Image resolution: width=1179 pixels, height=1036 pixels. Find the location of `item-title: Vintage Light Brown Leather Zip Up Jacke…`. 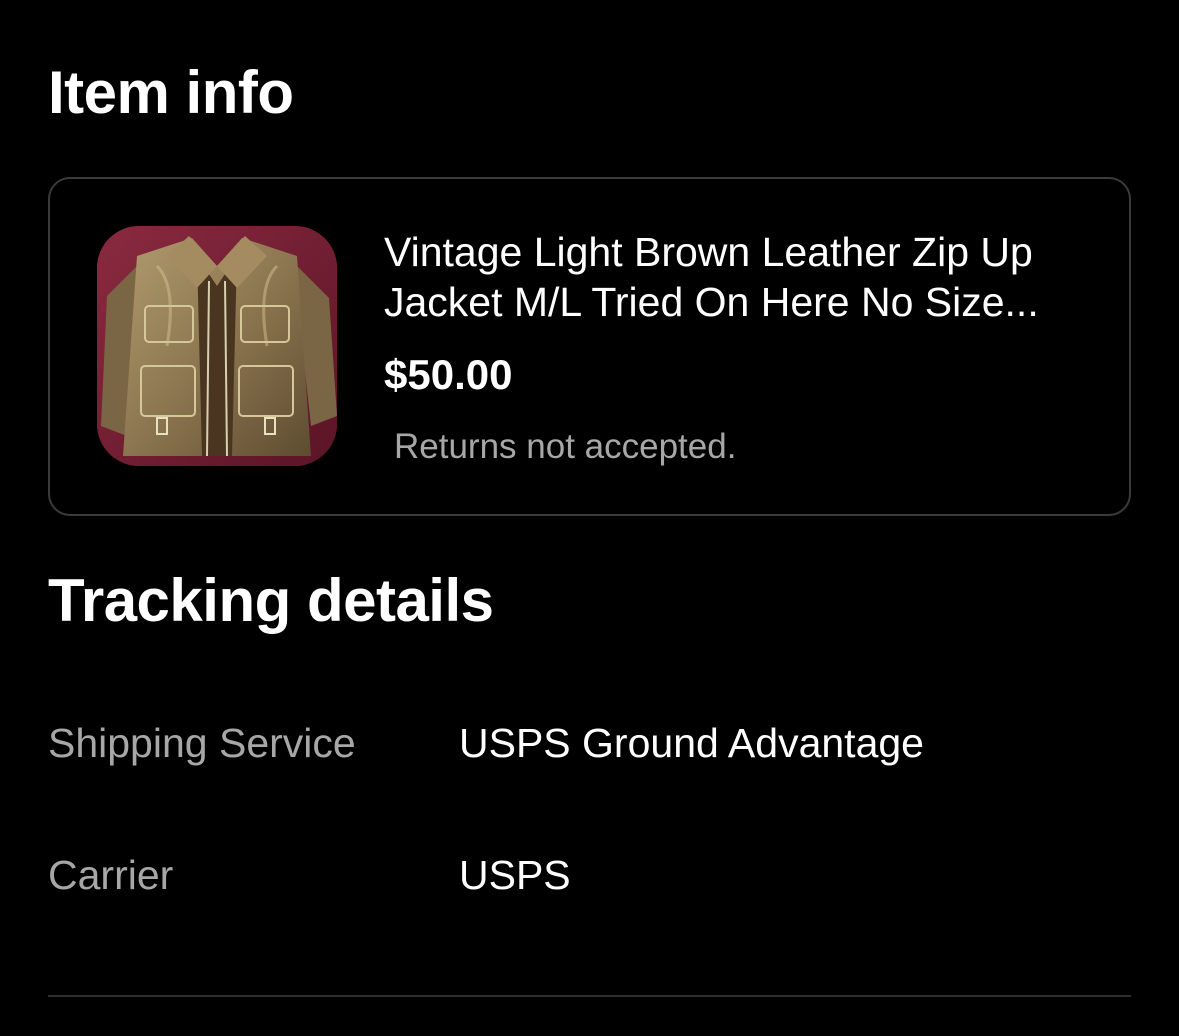

item-title: Vintage Light Brown Leather Zip Up Jacke… is located at coordinates (744, 277).